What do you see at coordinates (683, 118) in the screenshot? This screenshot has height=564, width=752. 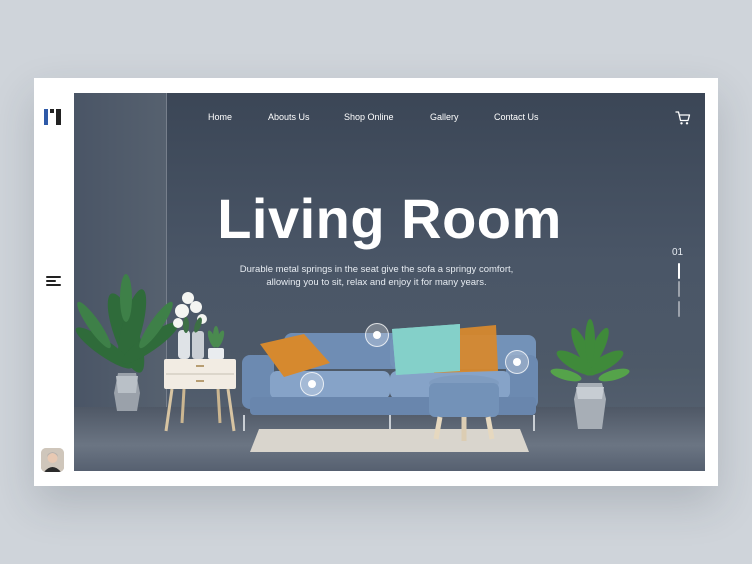 I see `shopping-cart-icon` at bounding box center [683, 118].